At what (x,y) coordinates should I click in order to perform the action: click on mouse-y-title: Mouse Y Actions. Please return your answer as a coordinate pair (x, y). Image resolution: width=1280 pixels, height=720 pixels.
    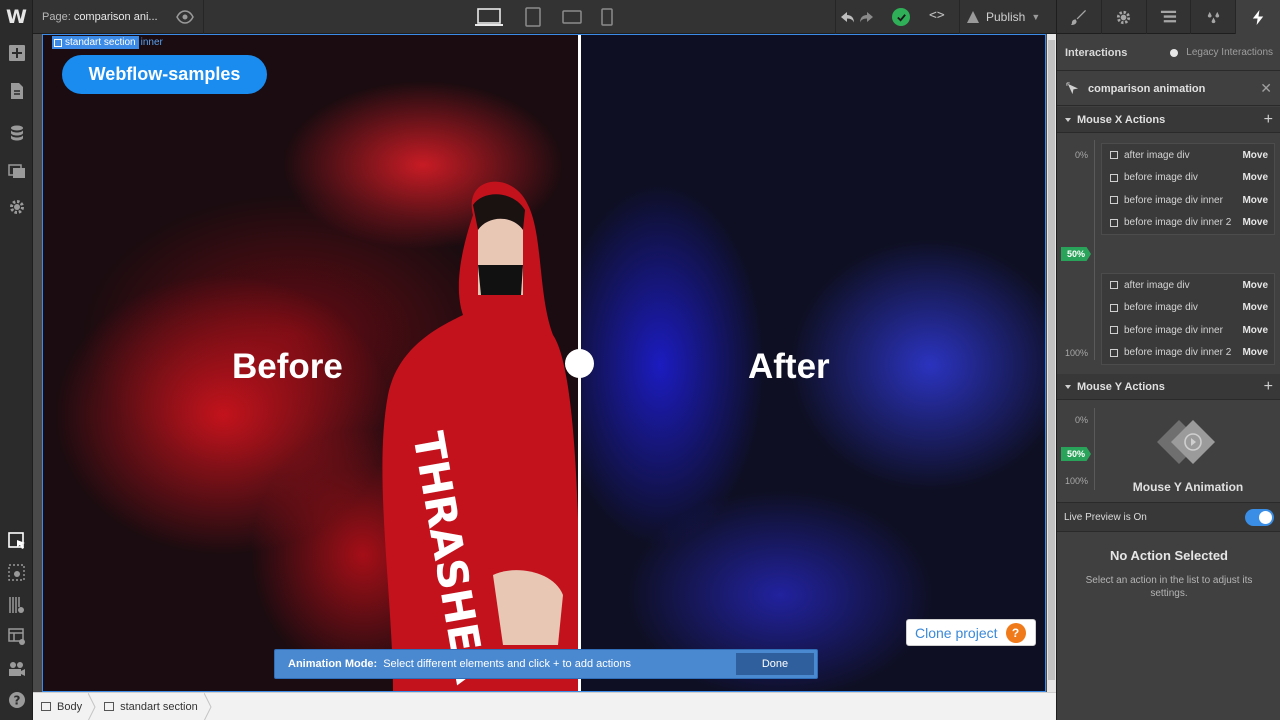
    Looking at the image, I should click on (1121, 386).